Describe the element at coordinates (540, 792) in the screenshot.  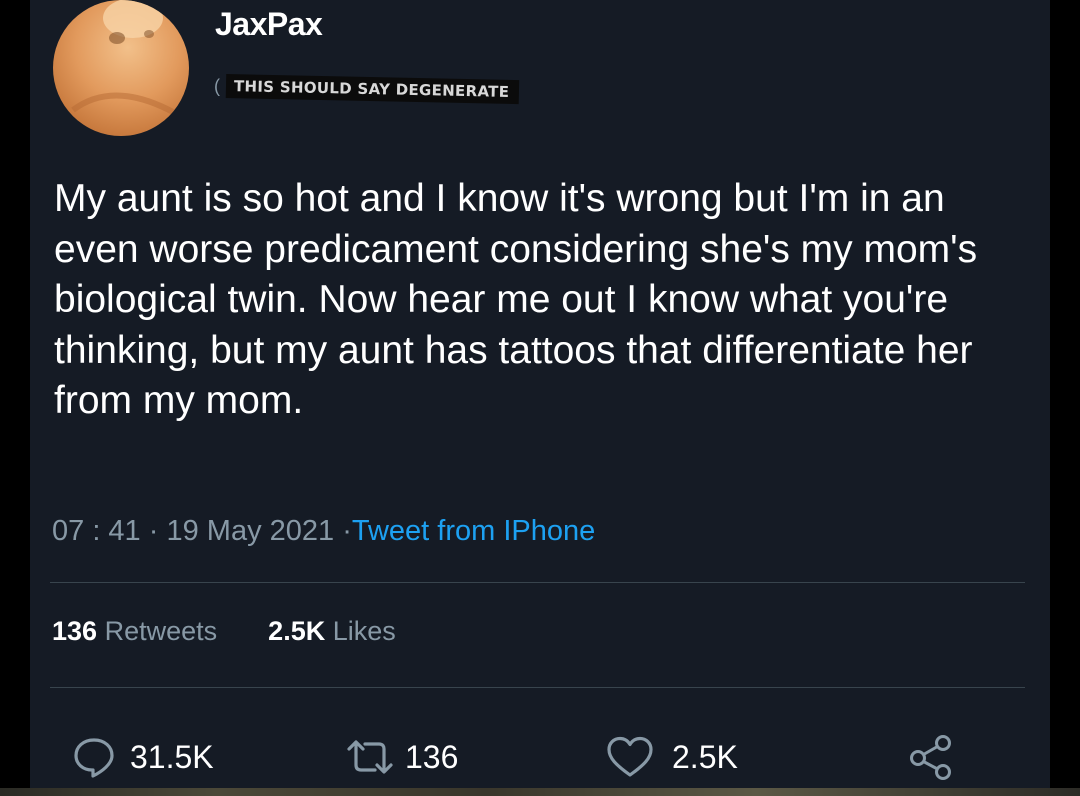
I see `video-frame-edge` at that location.